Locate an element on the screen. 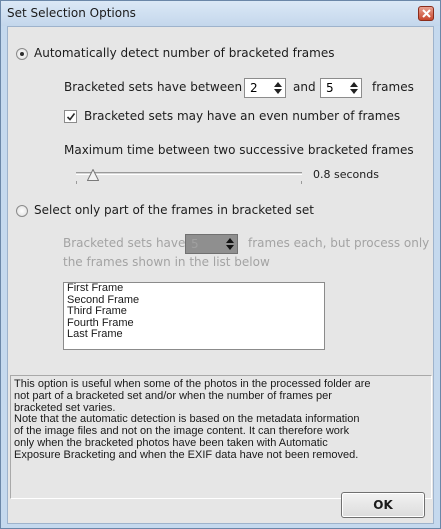 The image size is (441, 529). ok-button: OK is located at coordinates (383, 505).